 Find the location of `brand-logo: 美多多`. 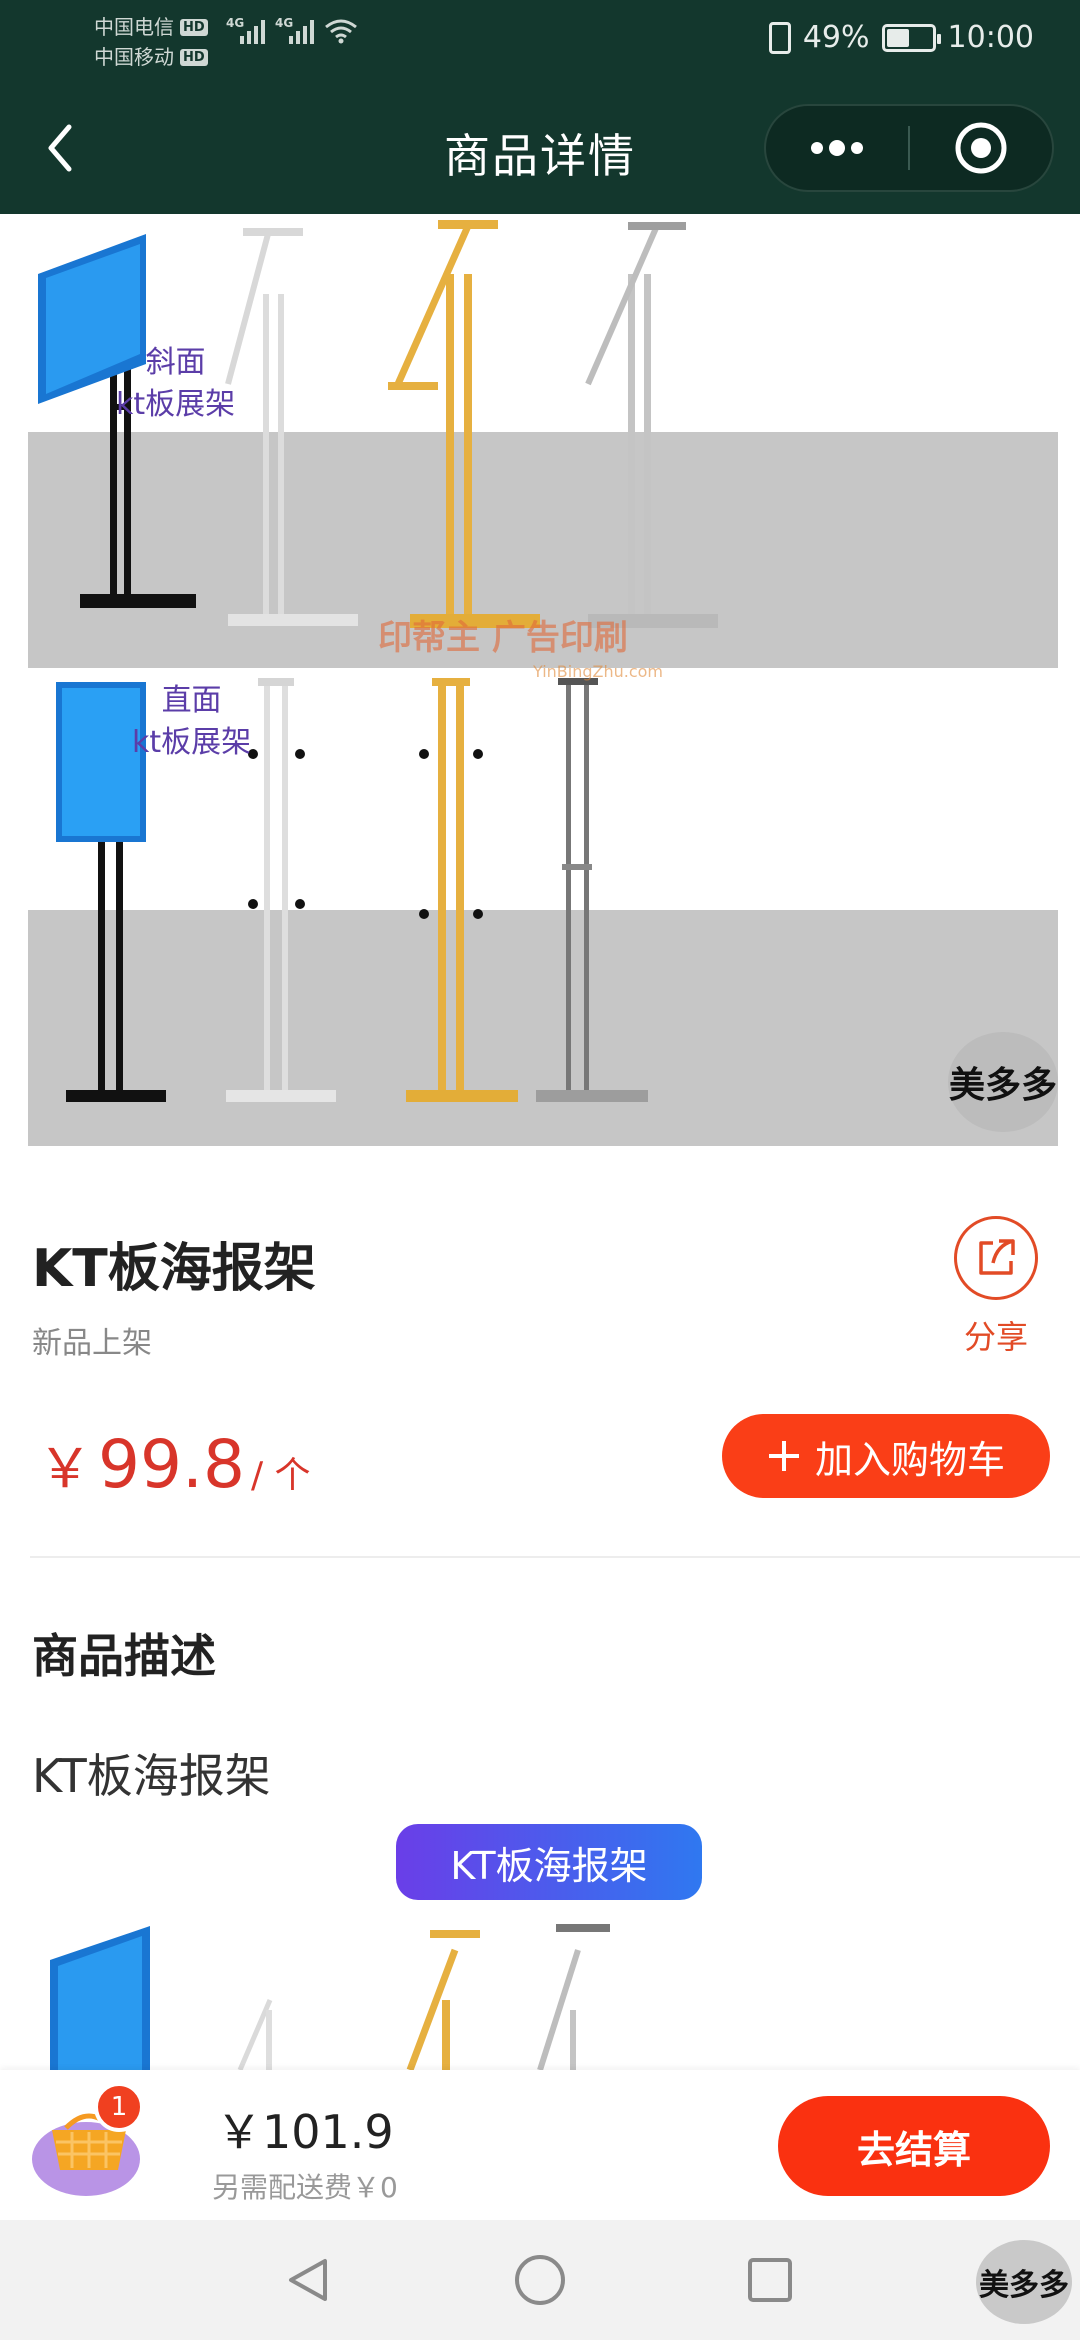

brand-logo: 美多多 is located at coordinates (1024, 2282).